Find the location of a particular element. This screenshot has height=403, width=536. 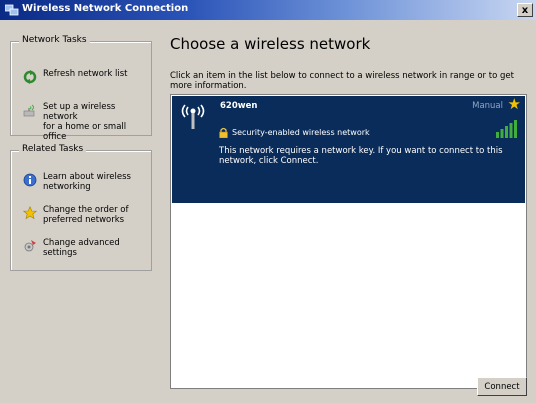

settings-icon is located at coordinates (30, 246).